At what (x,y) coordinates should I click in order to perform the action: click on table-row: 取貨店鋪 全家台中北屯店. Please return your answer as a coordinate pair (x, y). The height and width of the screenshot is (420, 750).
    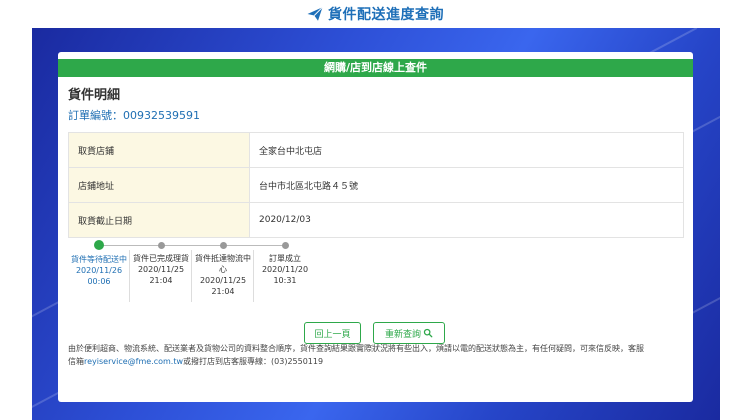
    Looking at the image, I should click on (376, 150).